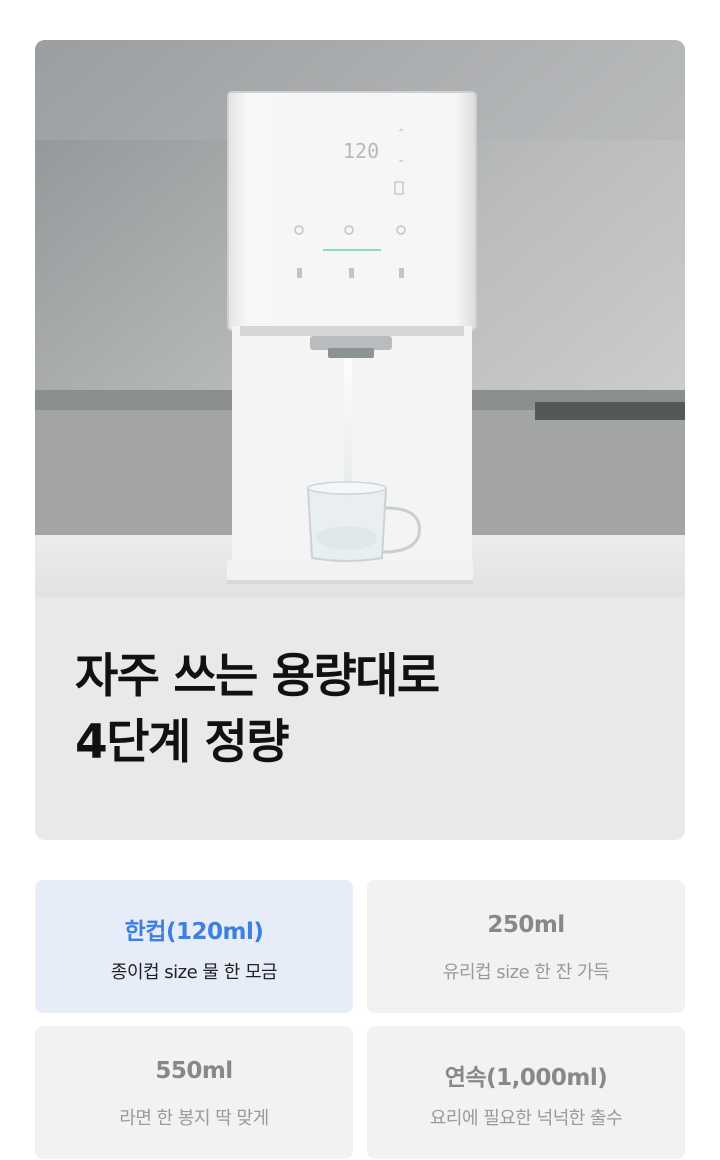  What do you see at coordinates (257, 710) in the screenshot?
I see `hero-headline: 자주 쓰는 용량대로 4단계 정량` at bounding box center [257, 710].